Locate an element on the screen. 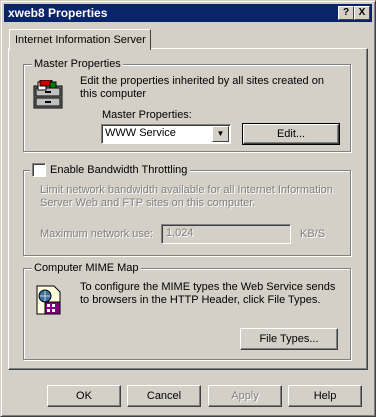 The width and height of the screenshot is (376, 417). bandwidth-checkbox-row: Enable Bandwidth Throttling is located at coordinates (110, 170).